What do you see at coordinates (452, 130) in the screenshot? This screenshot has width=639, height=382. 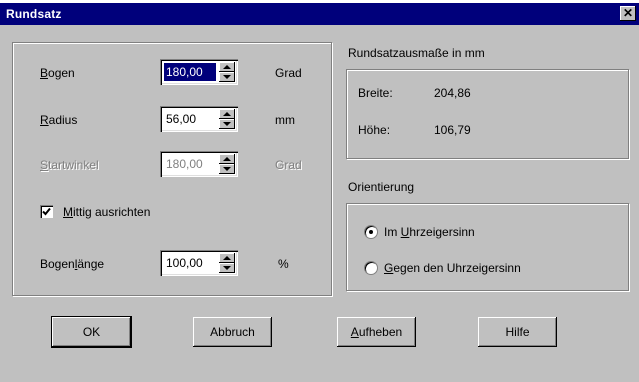 I see `hoehe-value: 106,79` at bounding box center [452, 130].